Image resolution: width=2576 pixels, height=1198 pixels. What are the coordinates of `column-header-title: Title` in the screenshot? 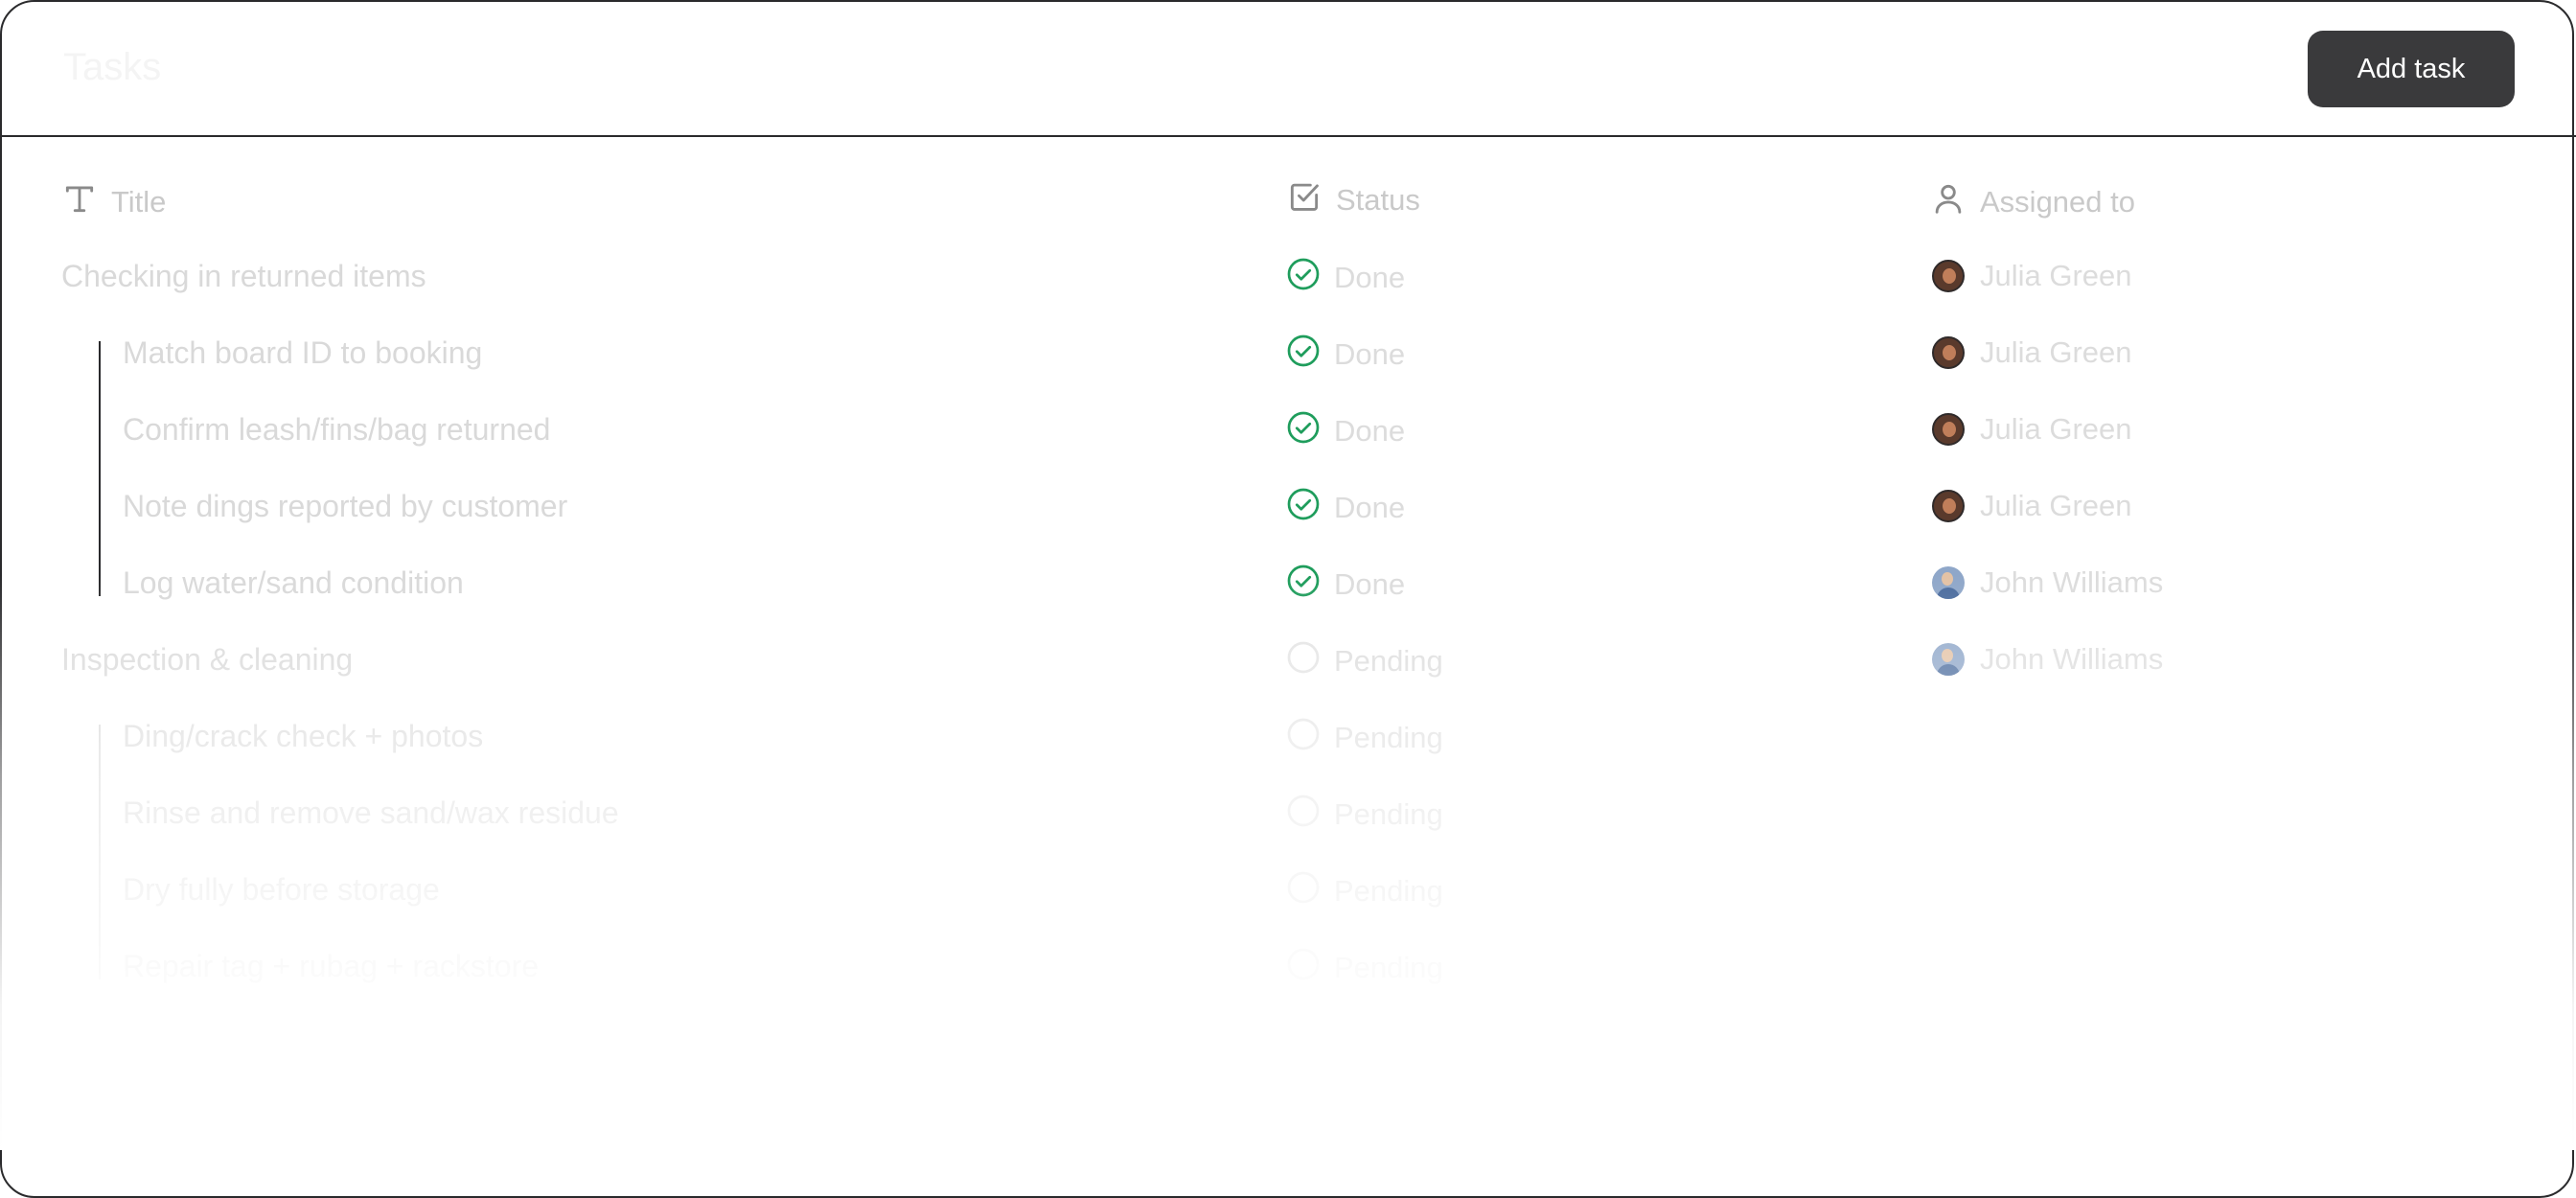 It's located at (114, 202).